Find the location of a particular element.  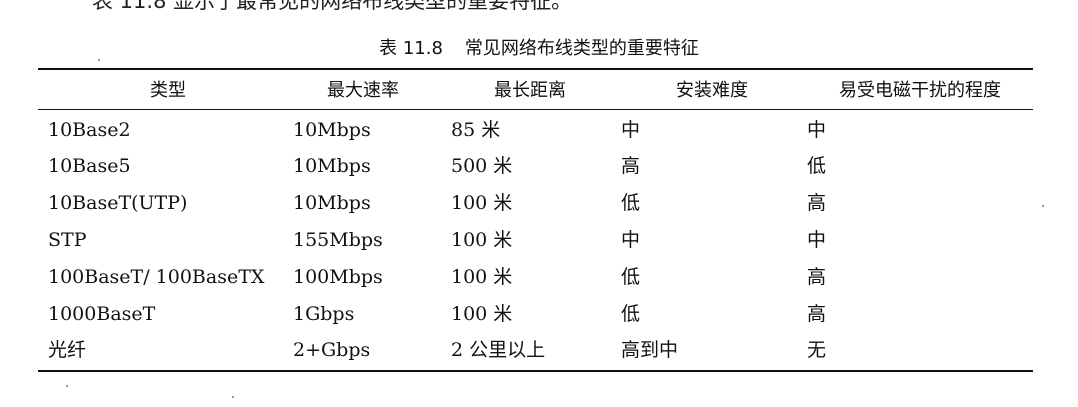

table-row: 10Base5 10Mbps 500 米 高 低 is located at coordinates (535, 166).